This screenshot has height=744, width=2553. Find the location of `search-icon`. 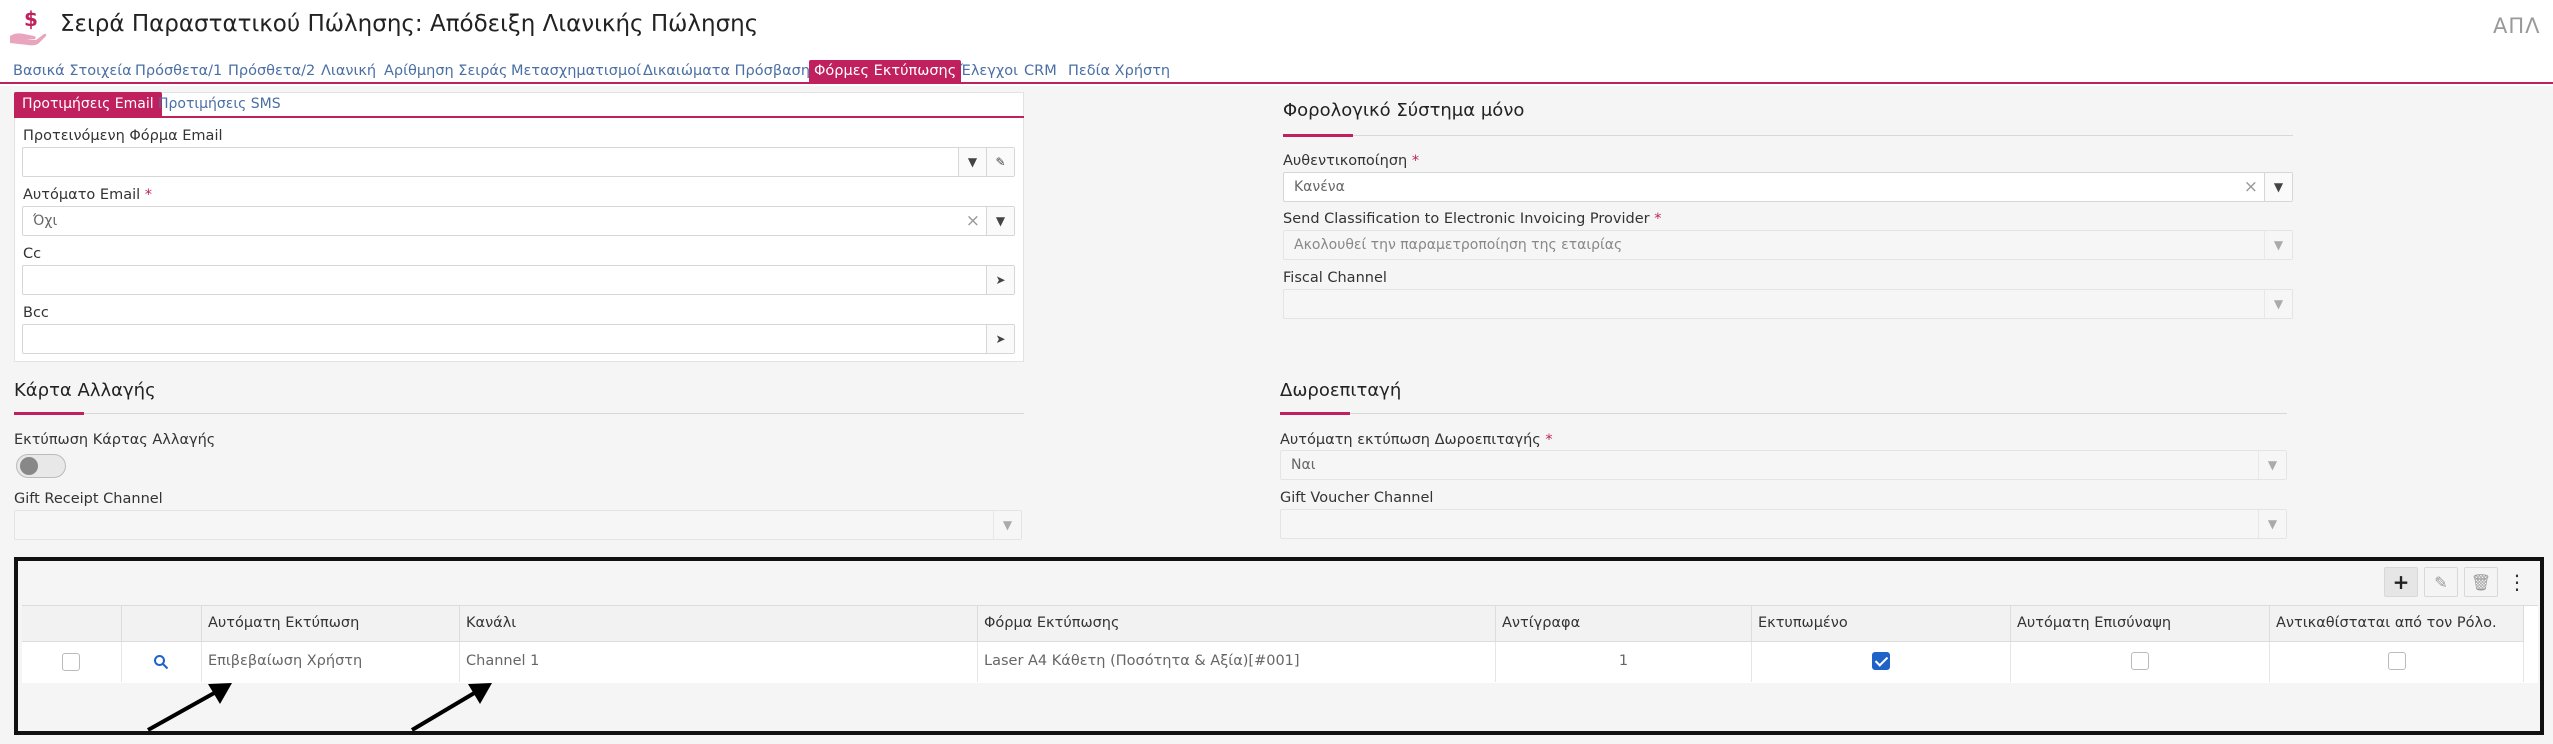

search-icon is located at coordinates (161, 662).